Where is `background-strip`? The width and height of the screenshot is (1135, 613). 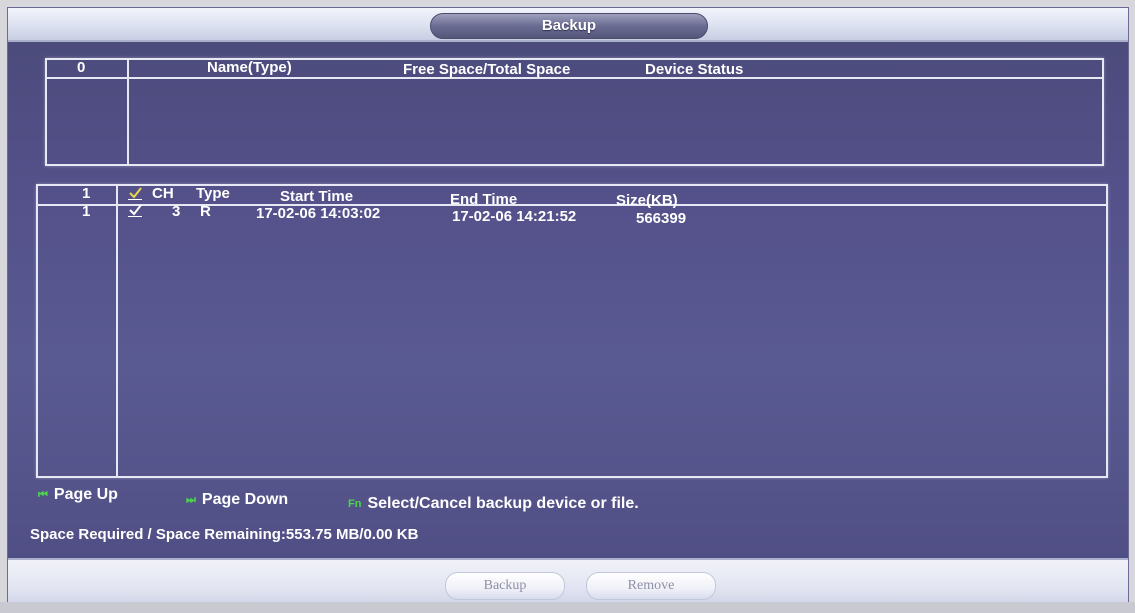
background-strip is located at coordinates (567, 607).